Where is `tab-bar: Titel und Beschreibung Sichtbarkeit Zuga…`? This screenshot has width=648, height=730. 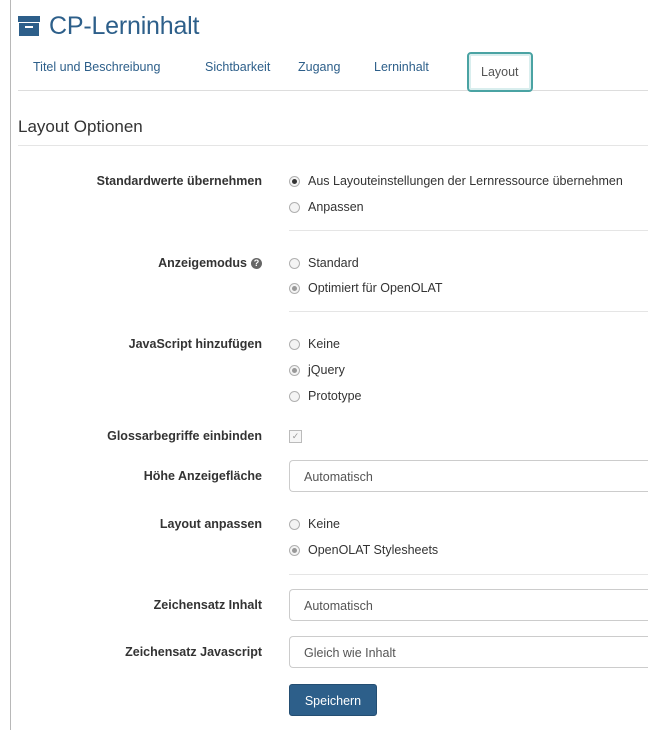
tab-bar: Titel und Beschreibung Sichtbarkeit Zuga… is located at coordinates (333, 72).